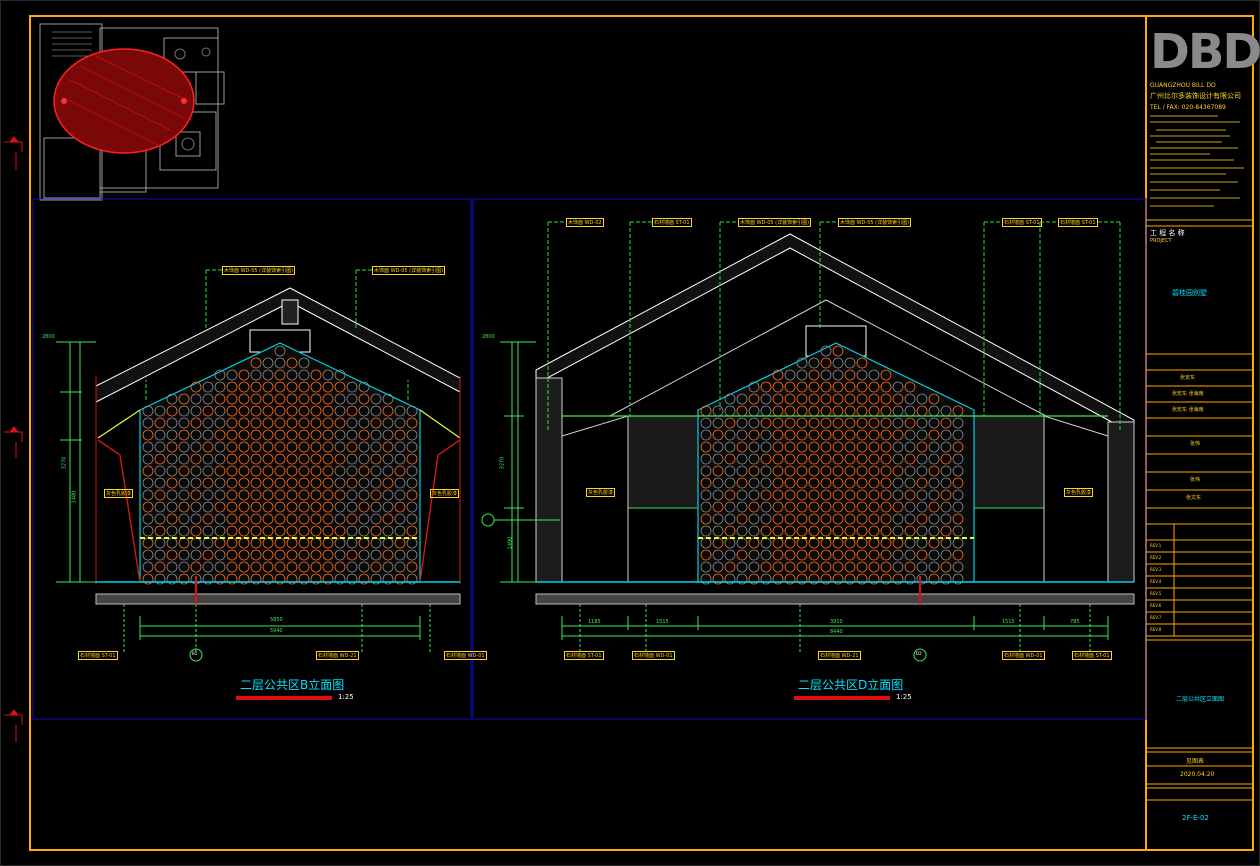 The height and width of the screenshot is (866, 1260). What do you see at coordinates (1008, 622) in the screenshot?
I see `elev-d-dim-4: 1515` at bounding box center [1008, 622].